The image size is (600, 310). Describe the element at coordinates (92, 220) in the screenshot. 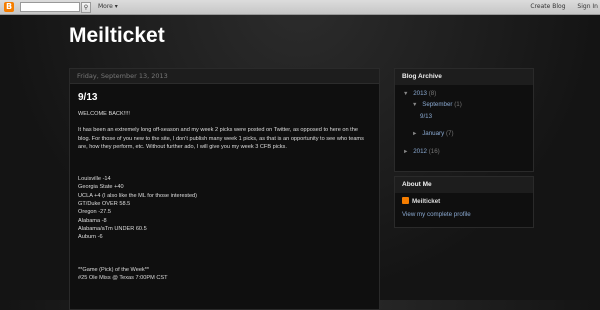

I see `pick-item: Alabama -8` at that location.